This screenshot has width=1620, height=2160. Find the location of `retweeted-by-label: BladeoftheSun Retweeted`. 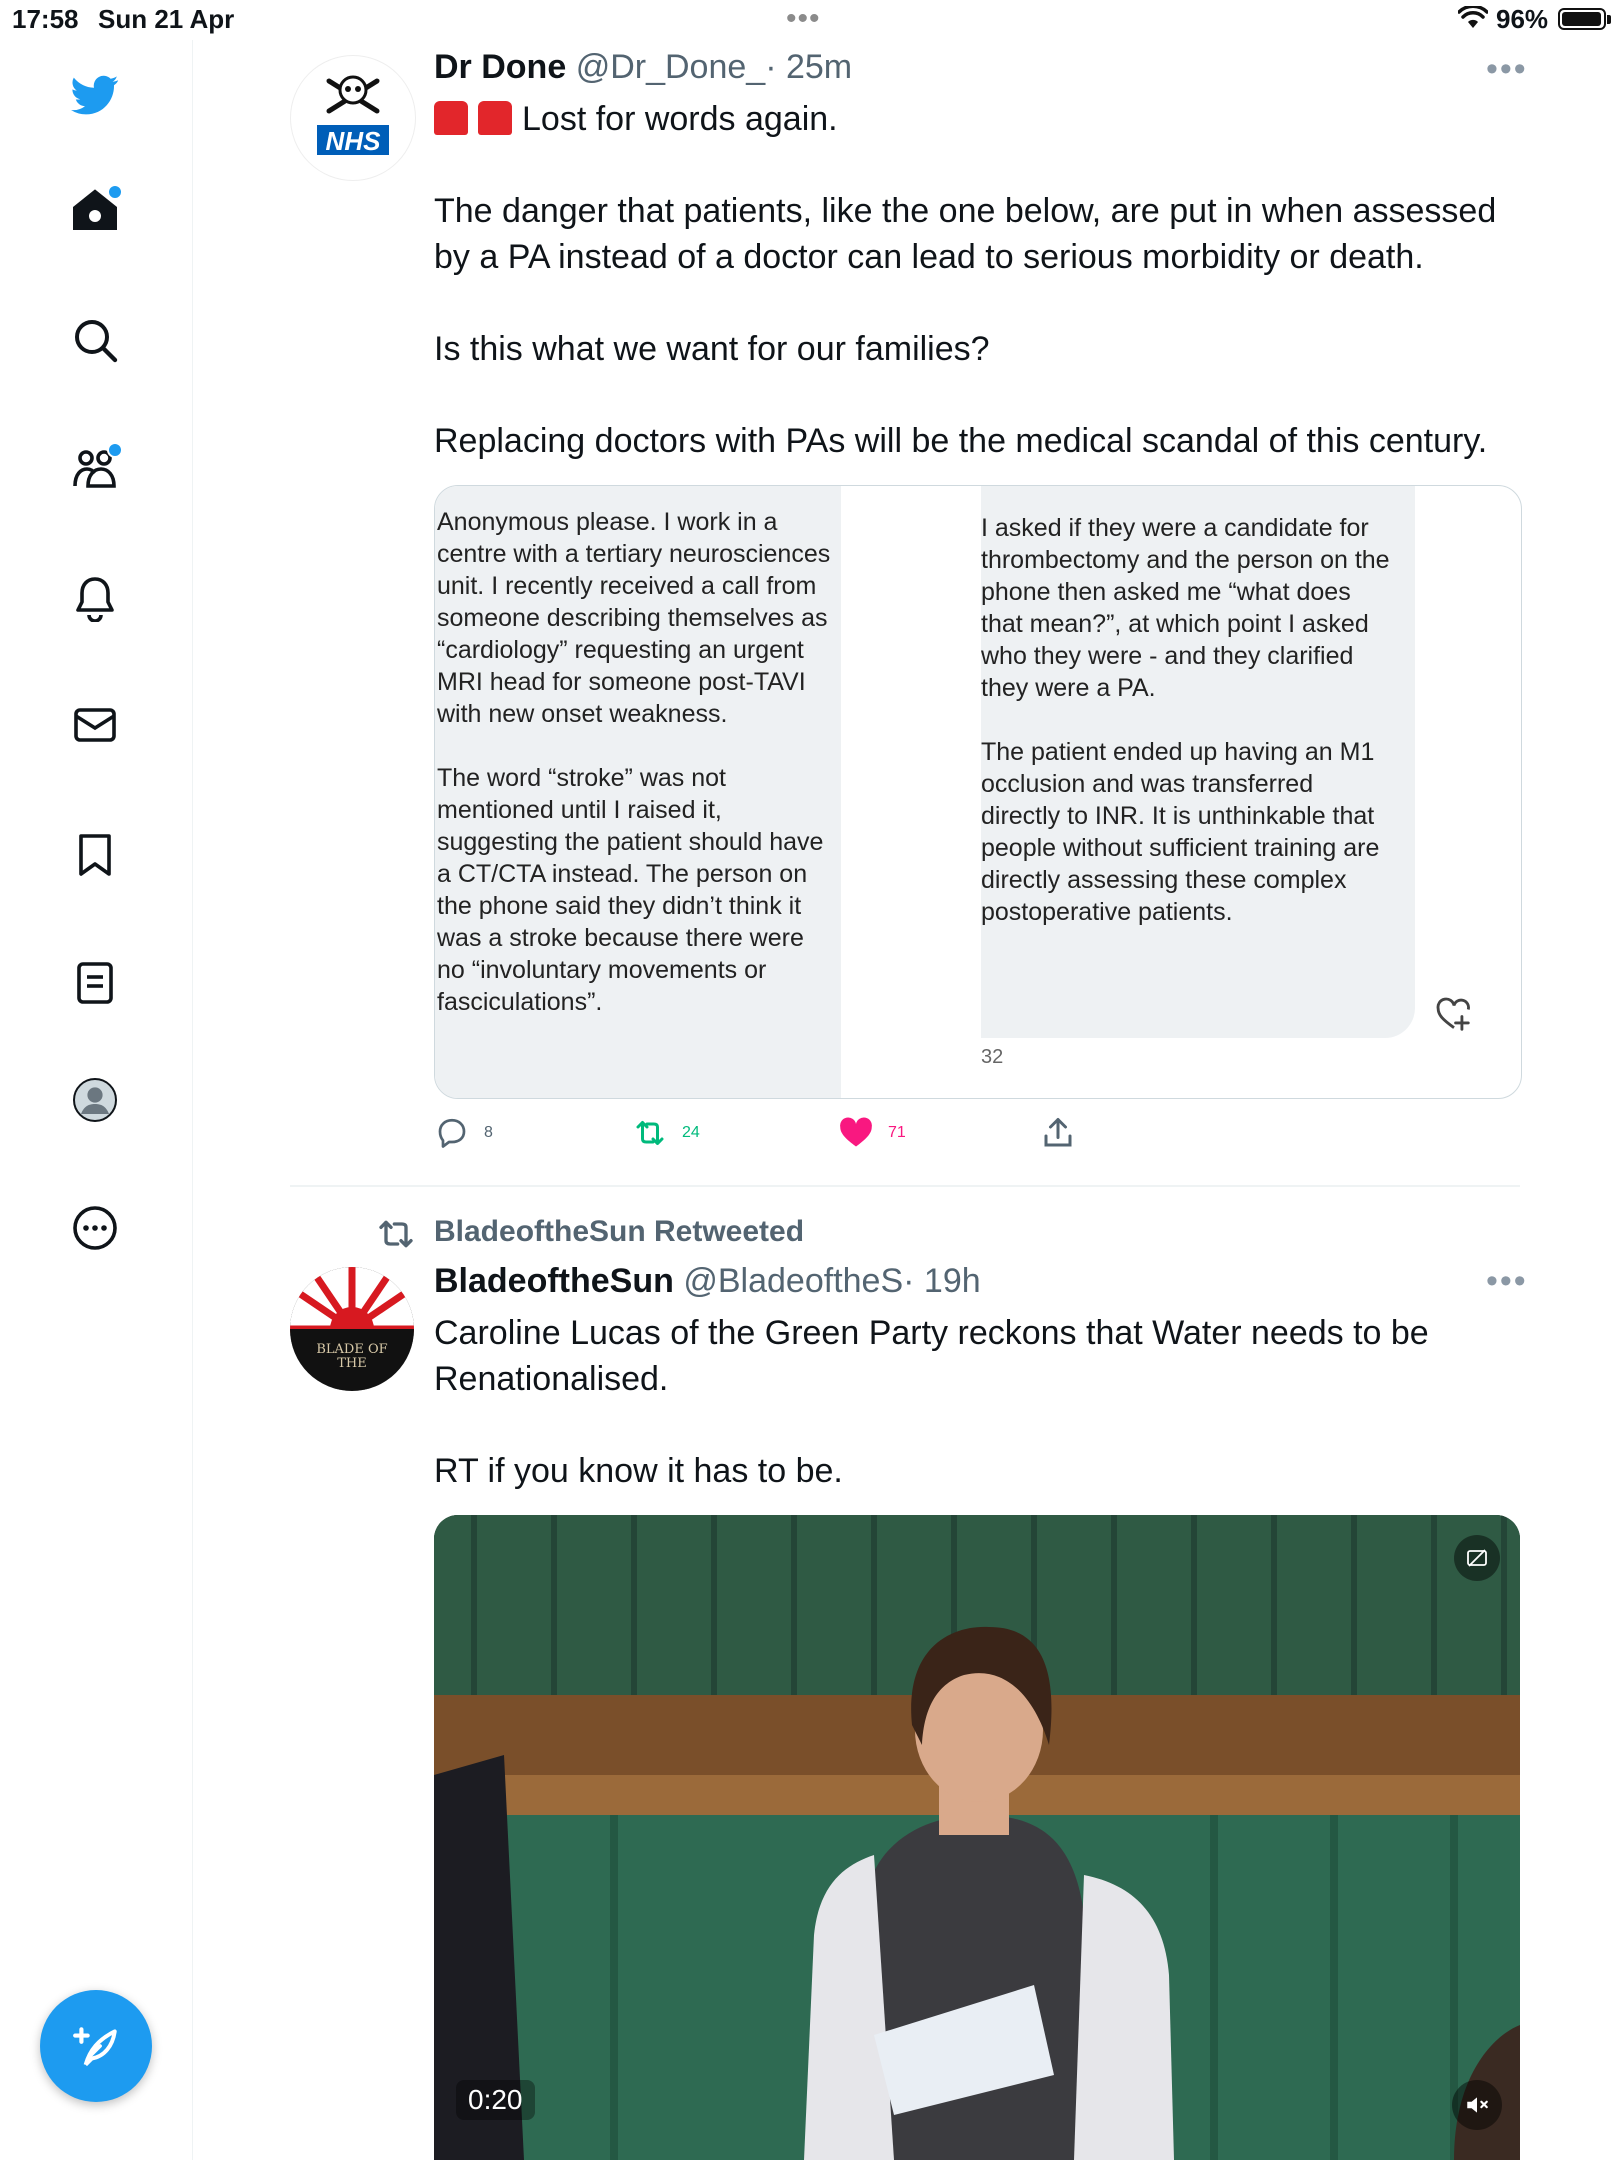

retweeted-by-label: BladeoftheSun Retweeted is located at coordinates (619, 1232).